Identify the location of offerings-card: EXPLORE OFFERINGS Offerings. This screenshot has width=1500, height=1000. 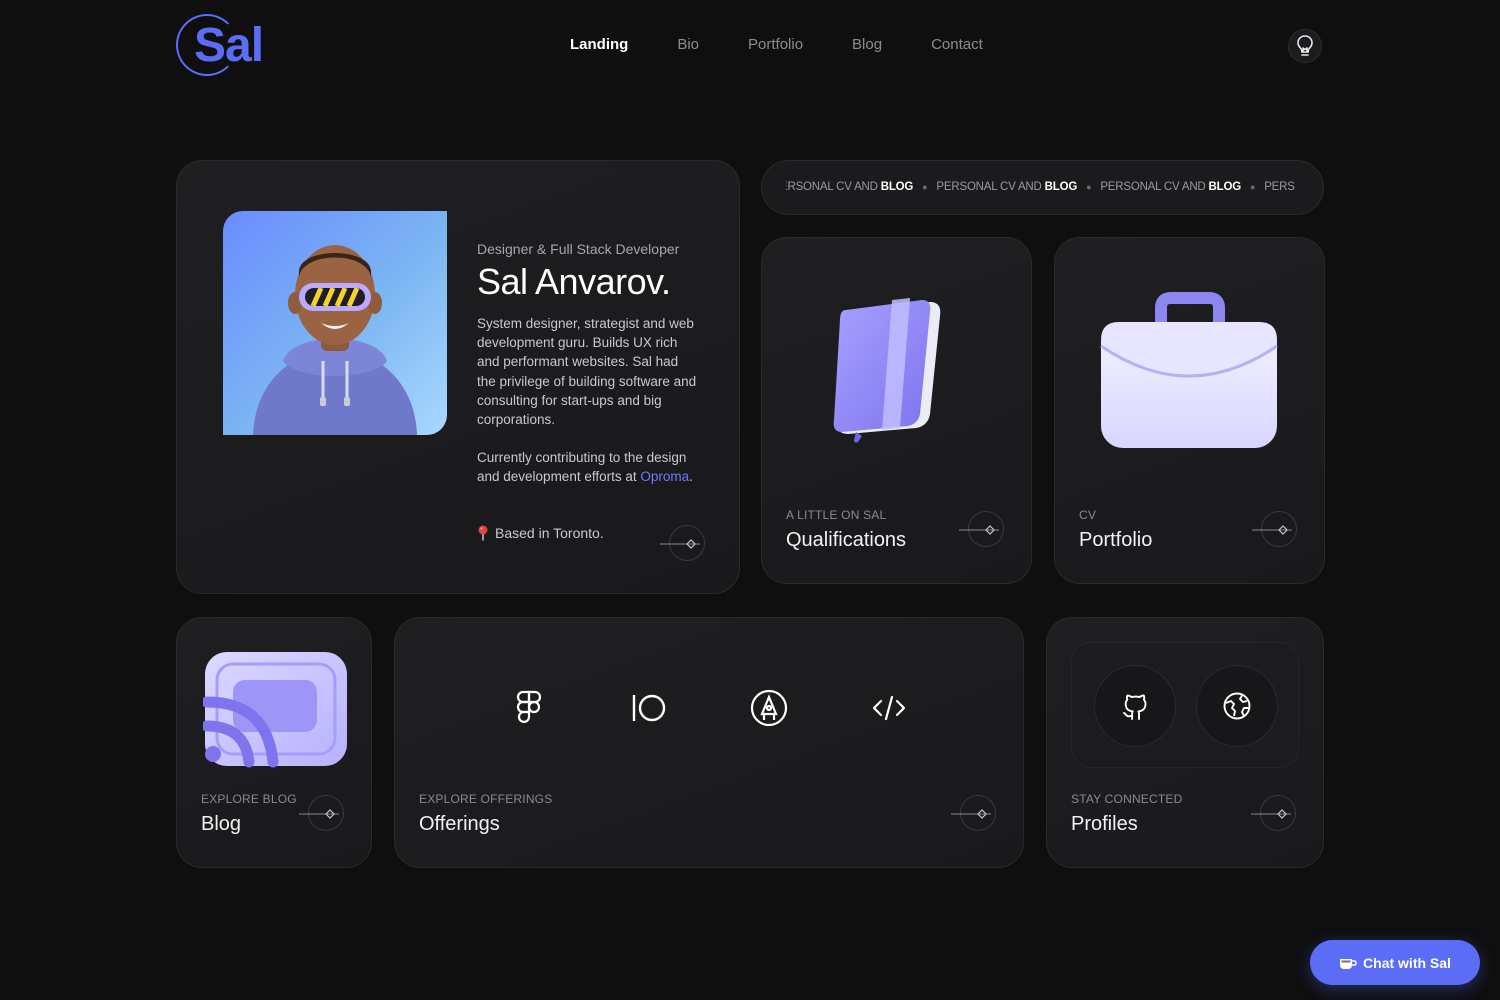
(709, 742).